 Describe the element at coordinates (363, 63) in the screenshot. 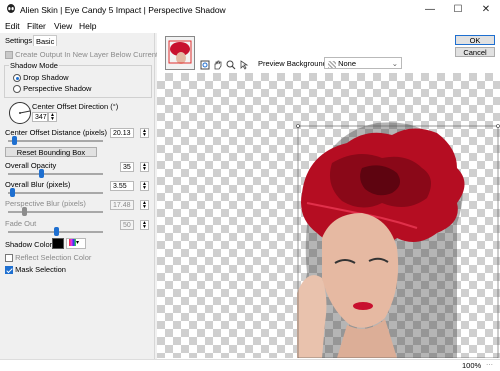

I see `preview-background-select: None ⌄` at that location.